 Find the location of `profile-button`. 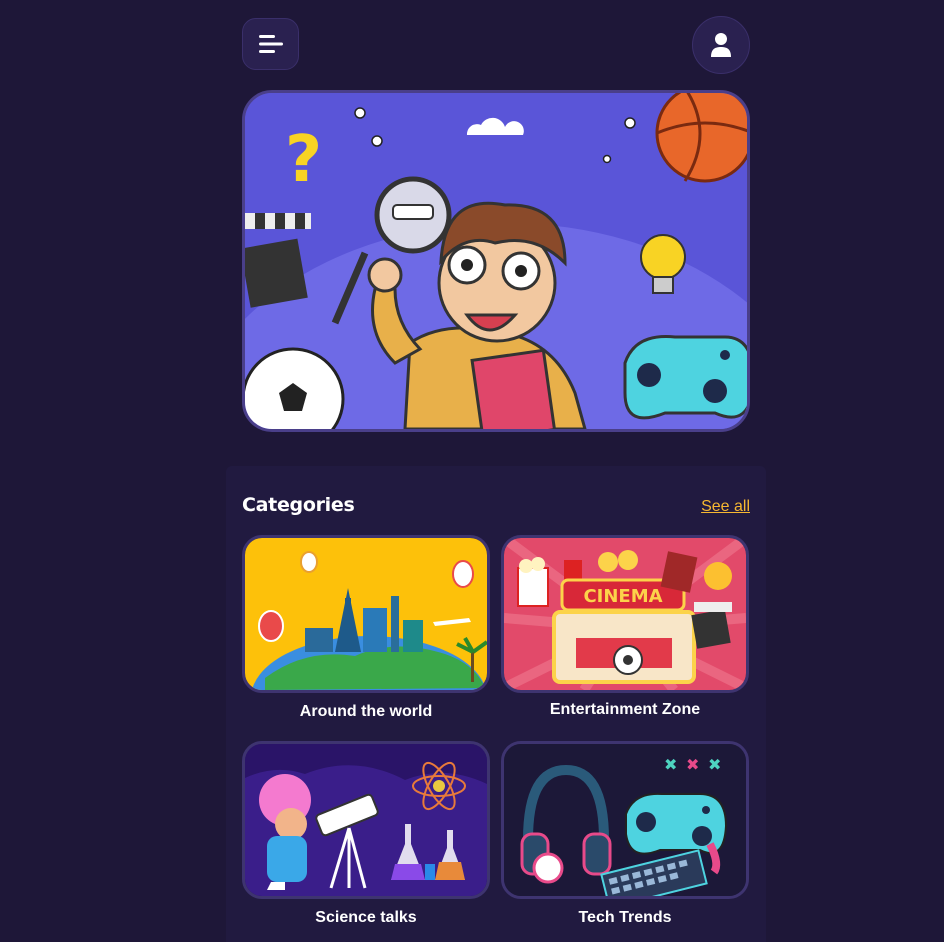

profile-button is located at coordinates (721, 45).